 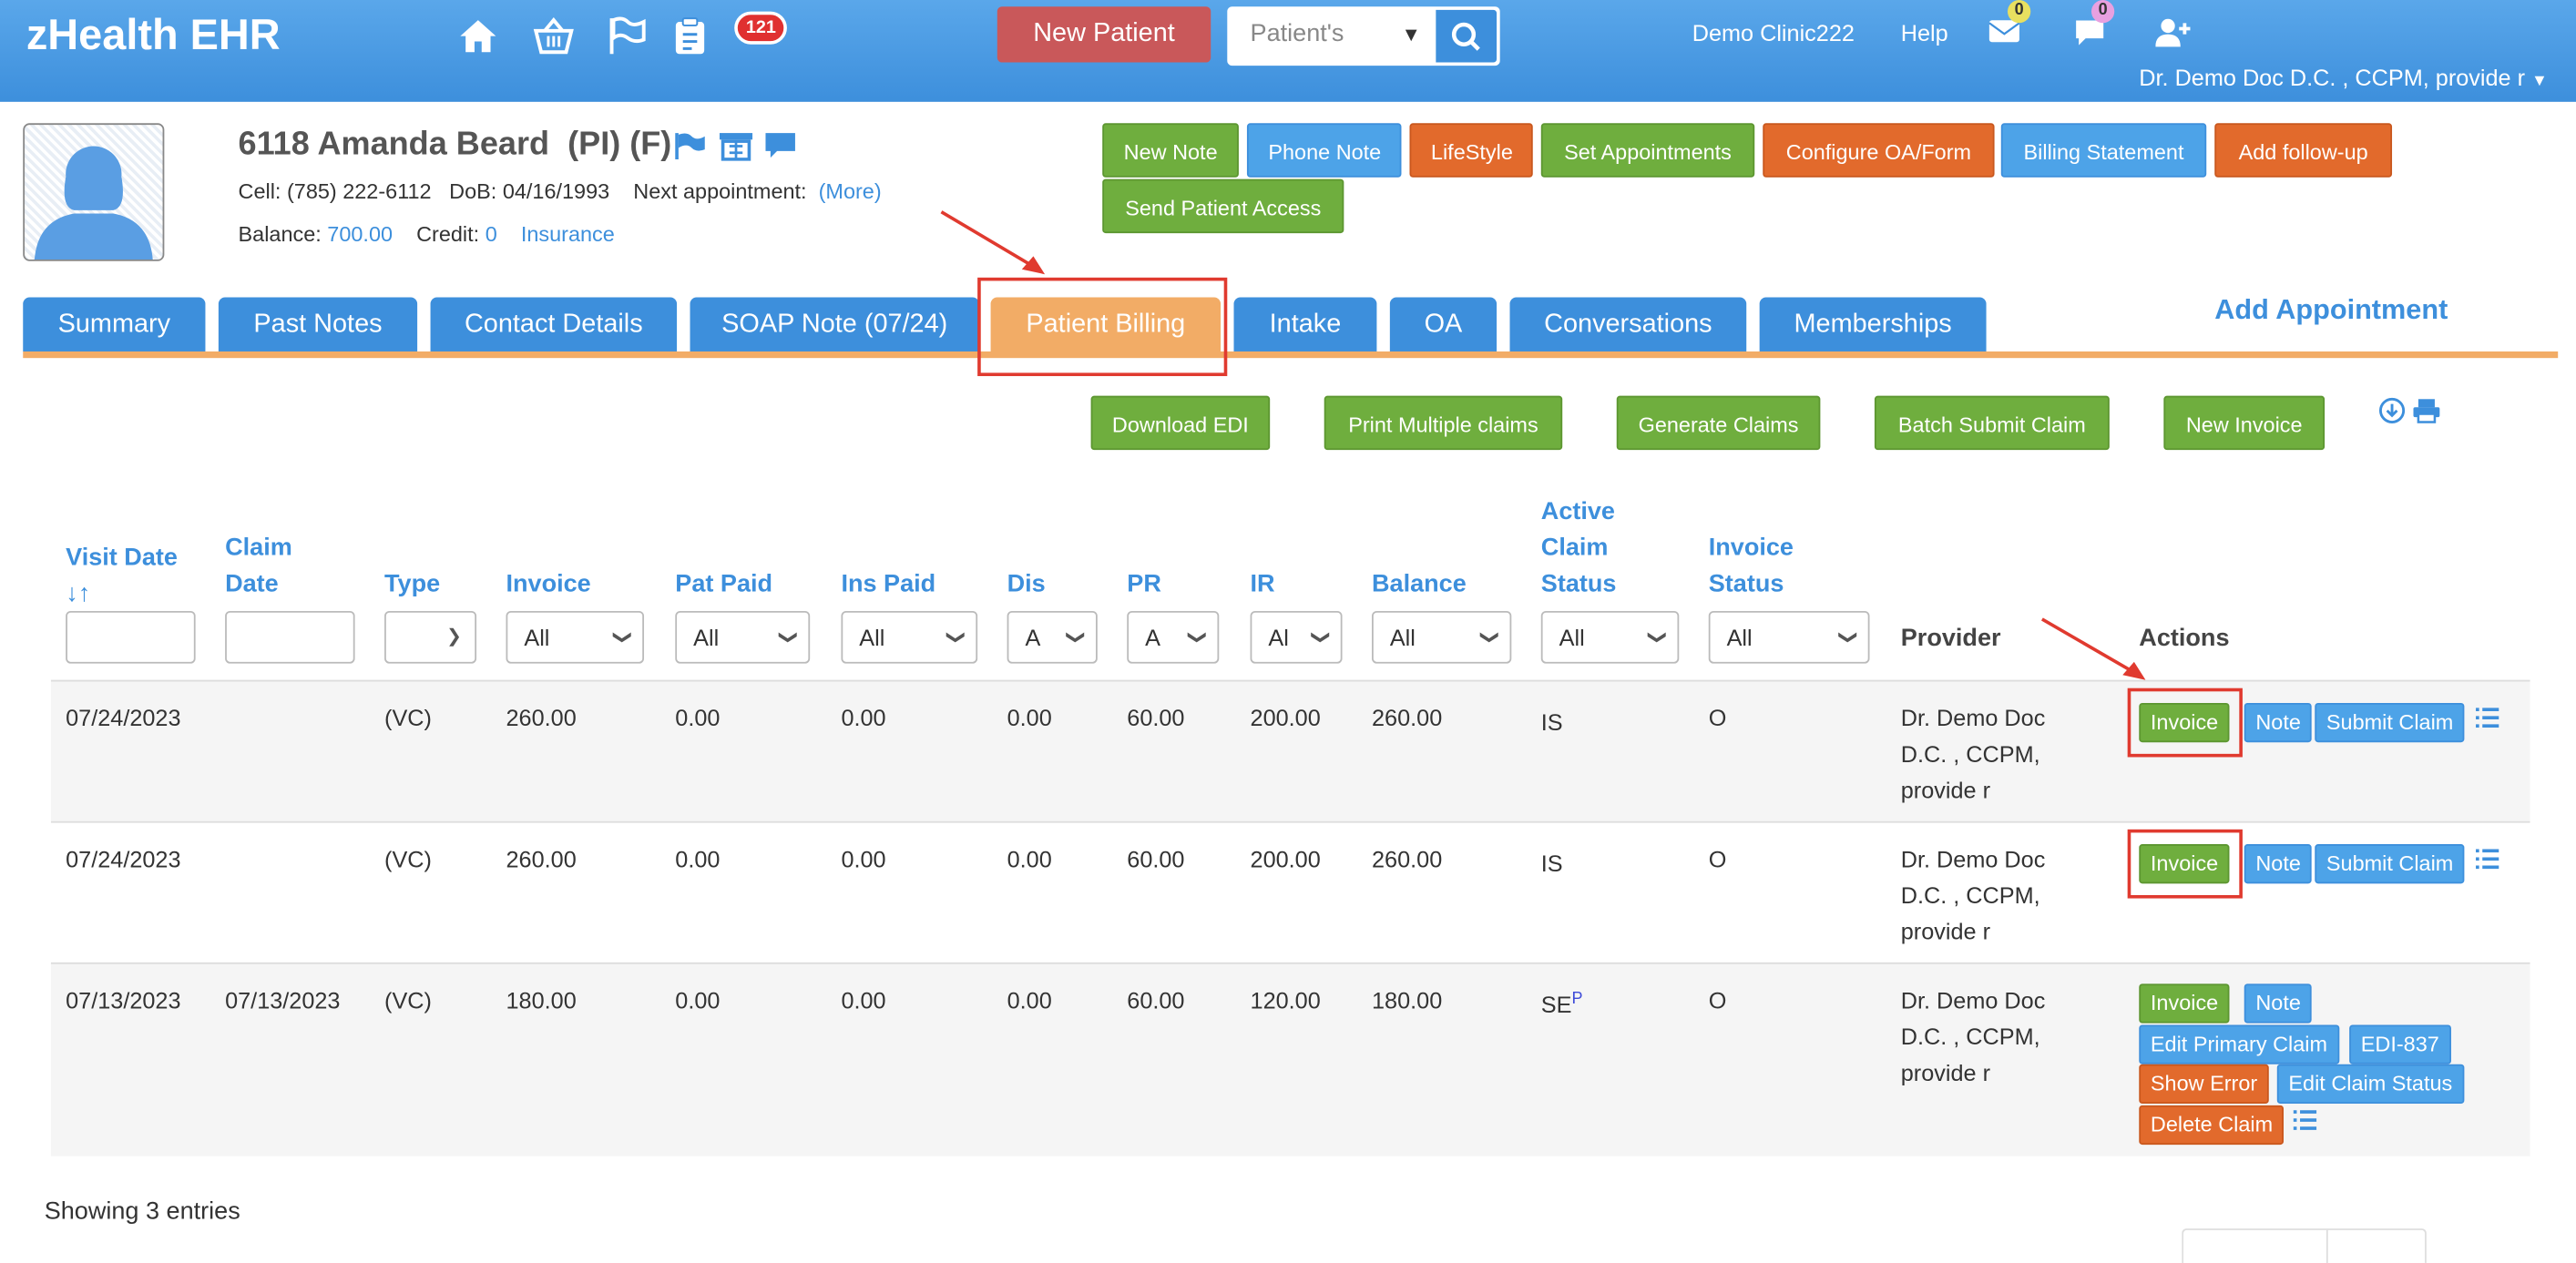 What do you see at coordinates (2212, 1125) in the screenshot?
I see `delete-claim-button: Delete Claim` at bounding box center [2212, 1125].